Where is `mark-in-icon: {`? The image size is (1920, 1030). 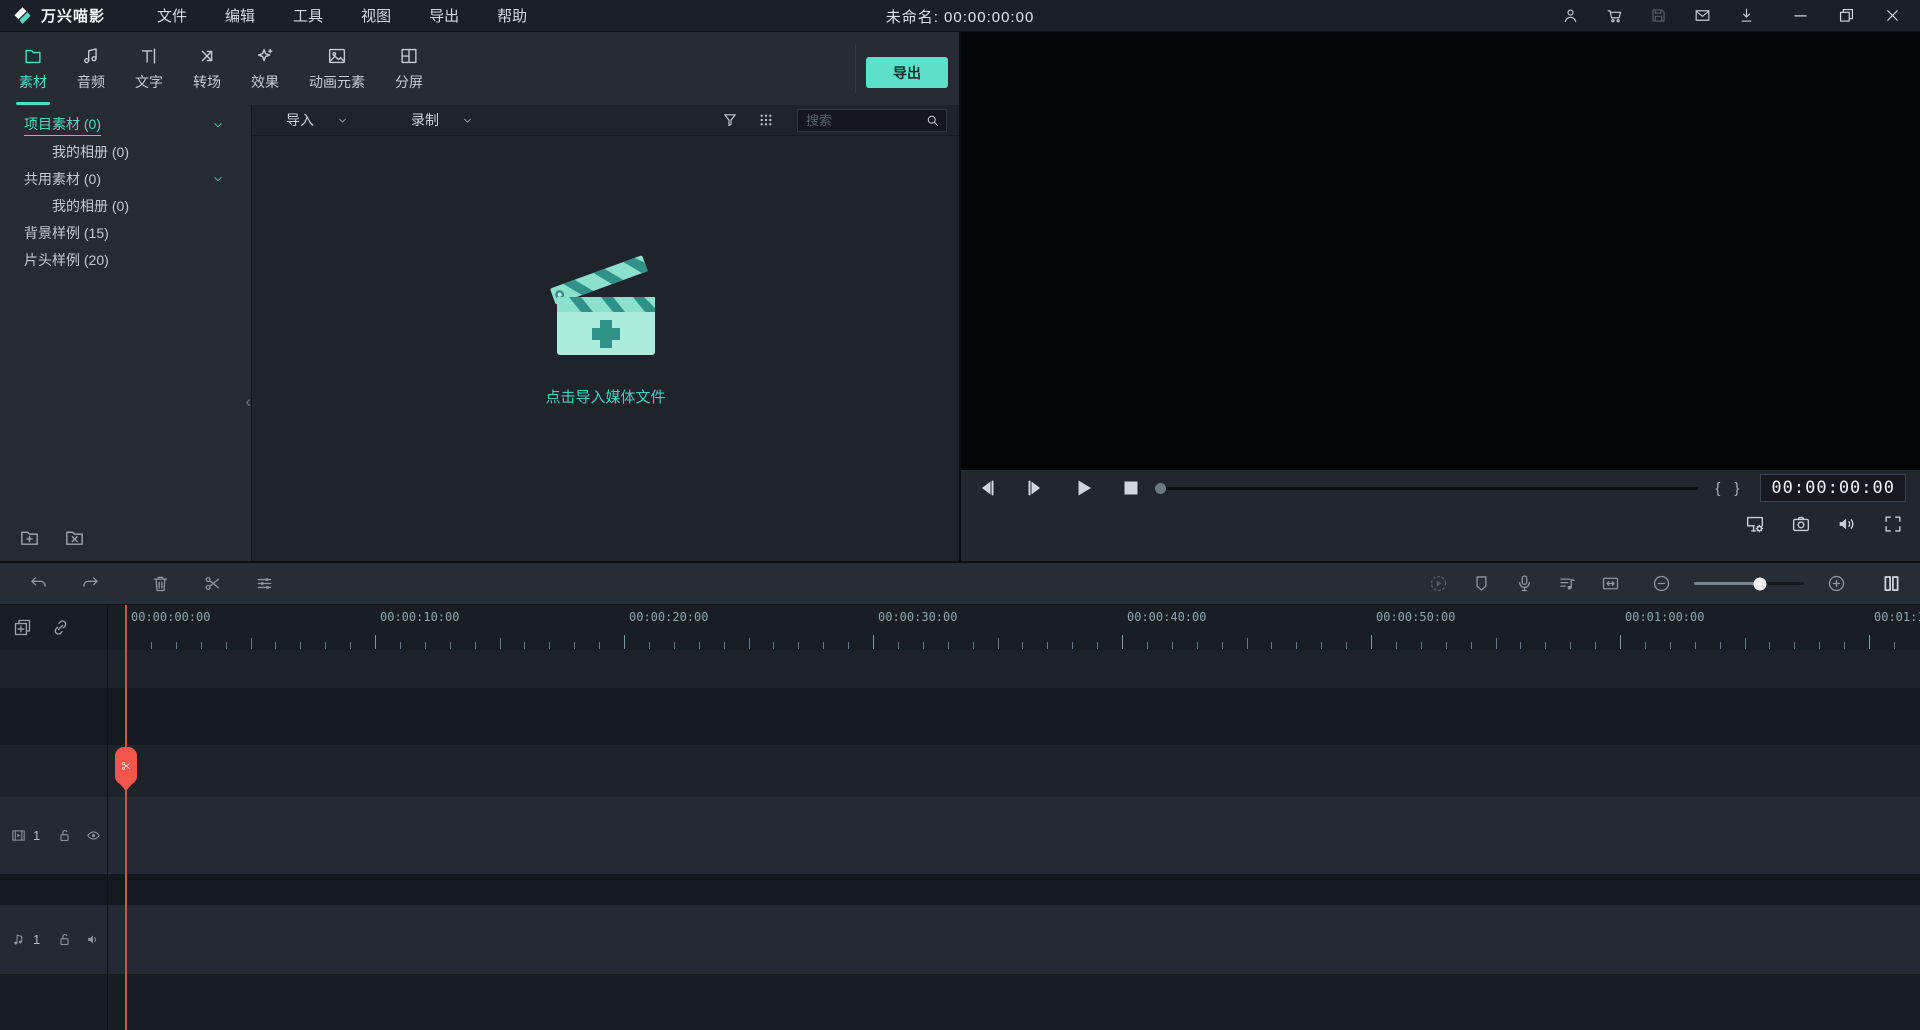 mark-in-icon: { is located at coordinates (1717, 488).